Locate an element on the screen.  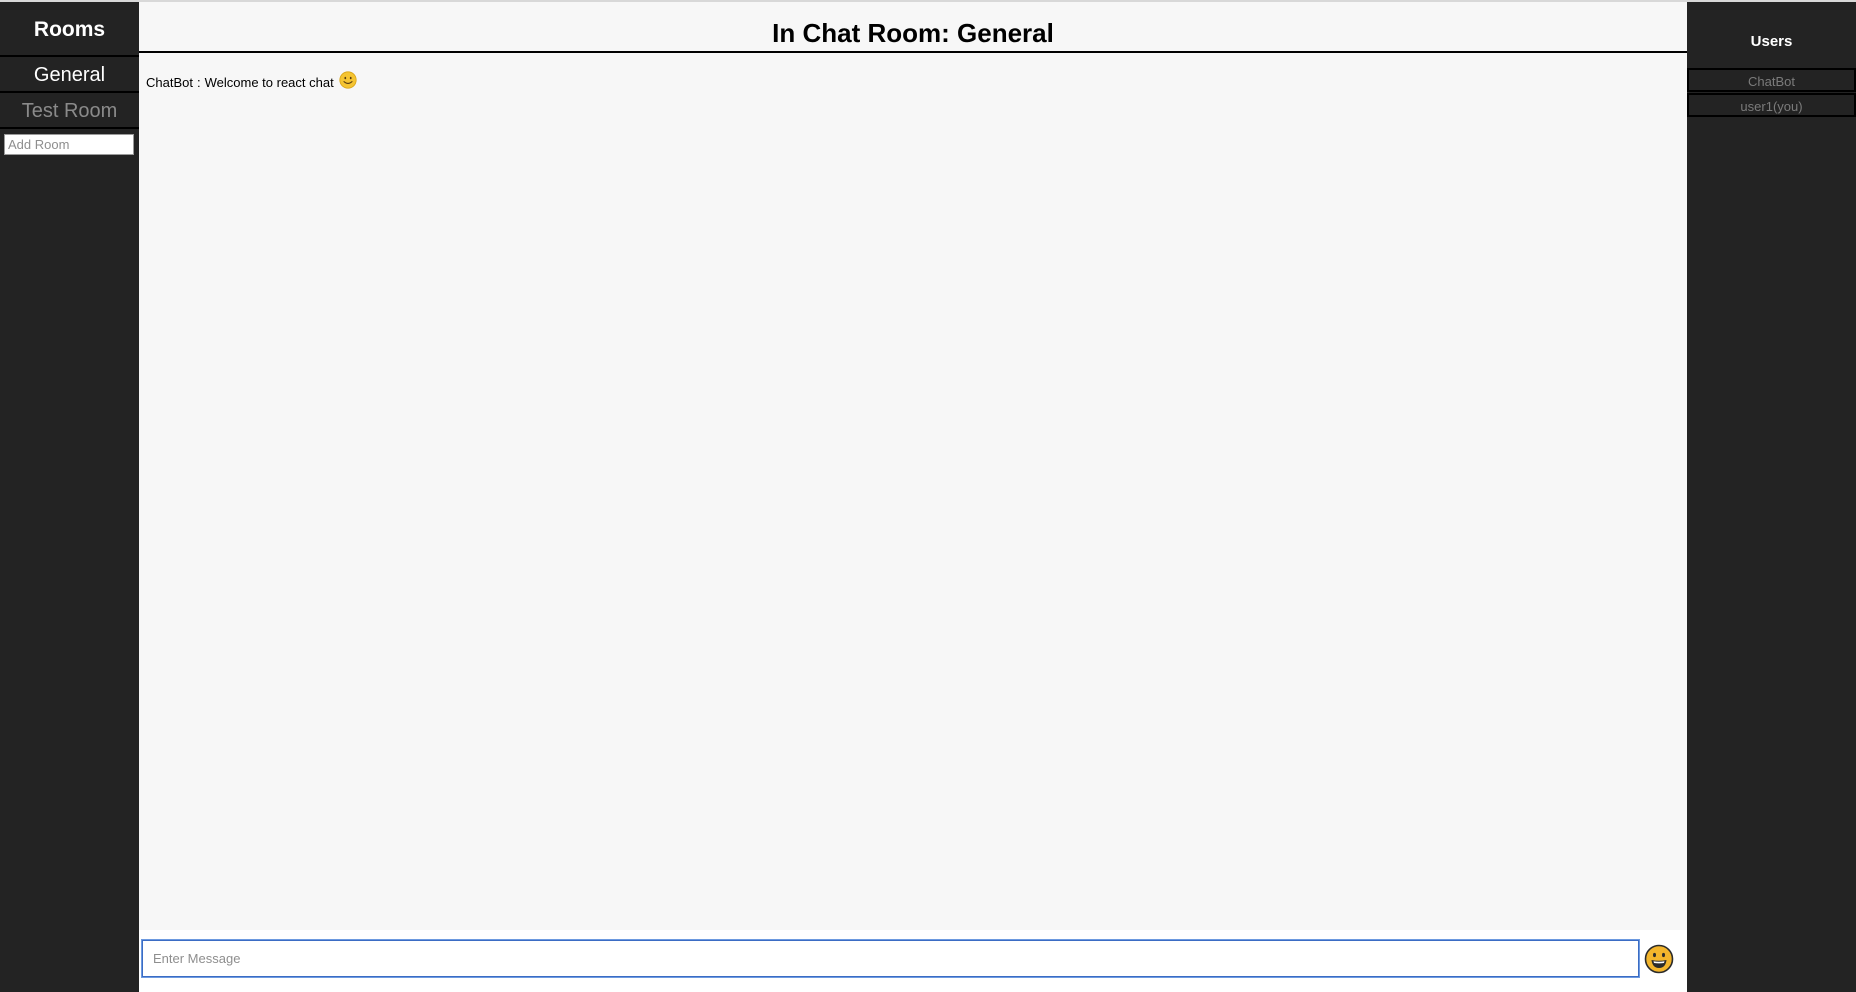
message-composer is located at coordinates (913, 961).